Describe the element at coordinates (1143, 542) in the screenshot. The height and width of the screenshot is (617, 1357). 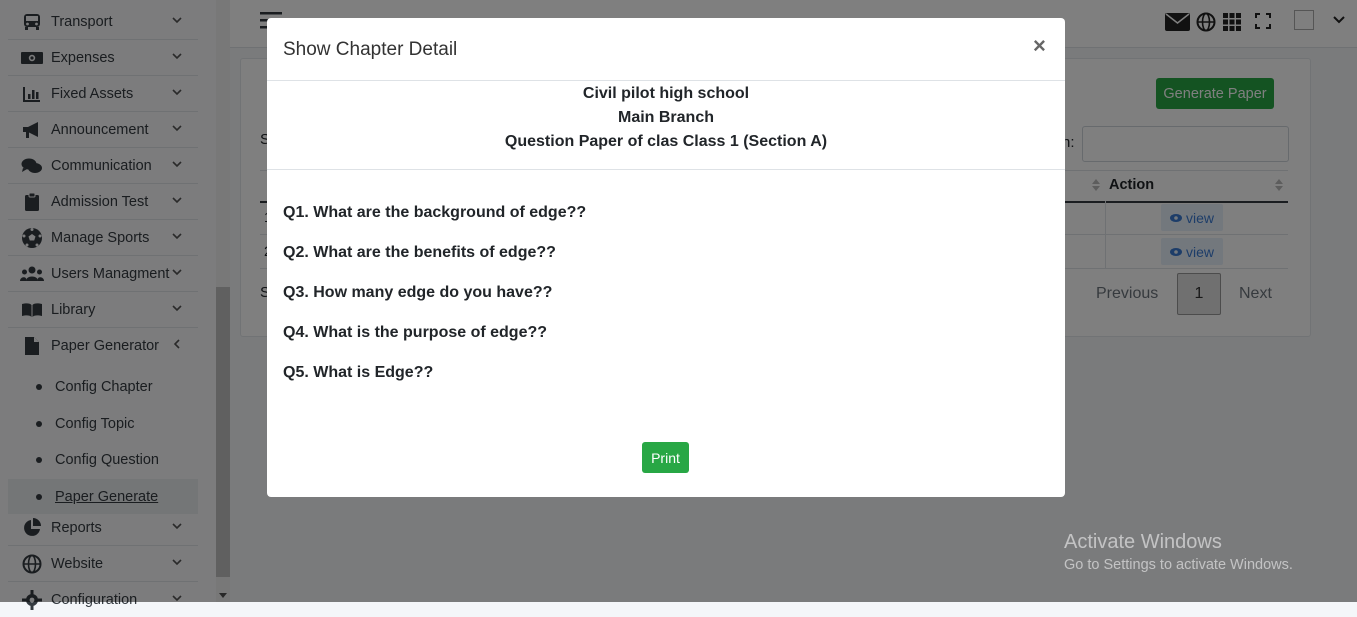
I see `activate-windows-title: Activate Windows` at that location.